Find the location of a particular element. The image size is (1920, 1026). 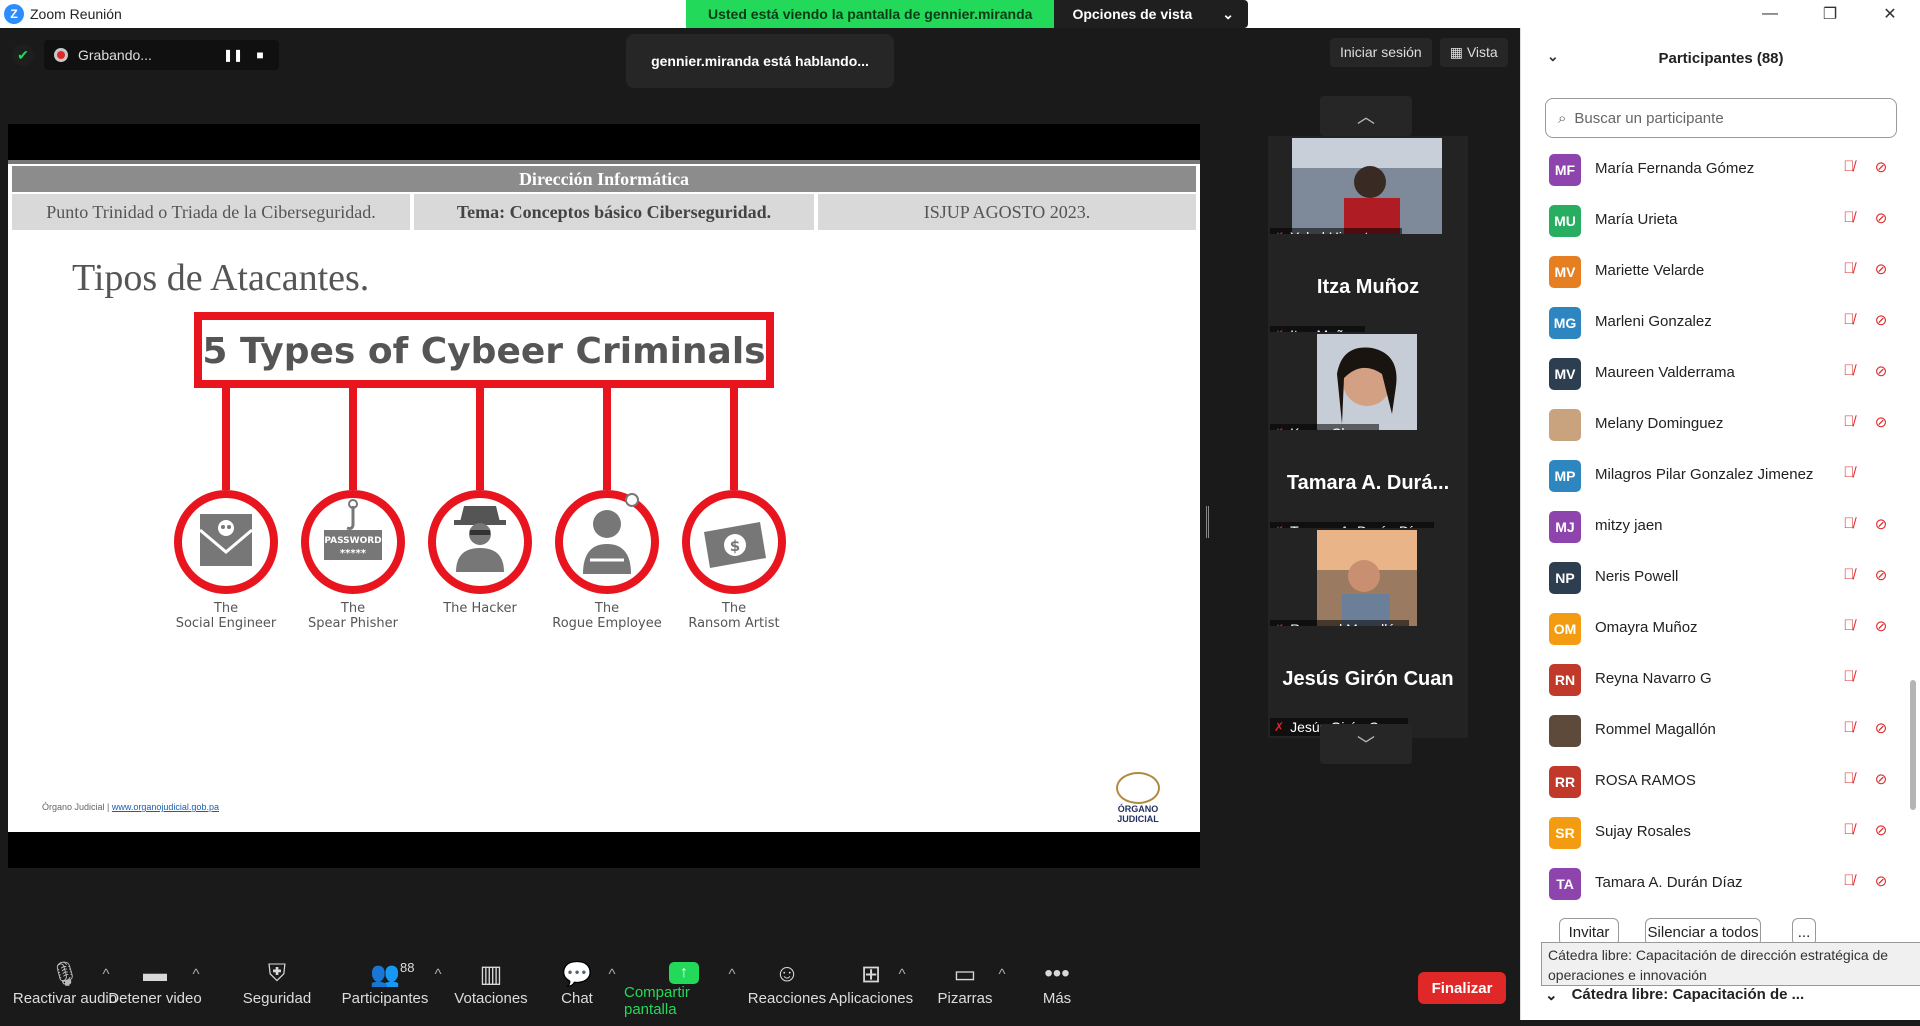

window-controls: — ❐ ✕ is located at coordinates (1830, 14).